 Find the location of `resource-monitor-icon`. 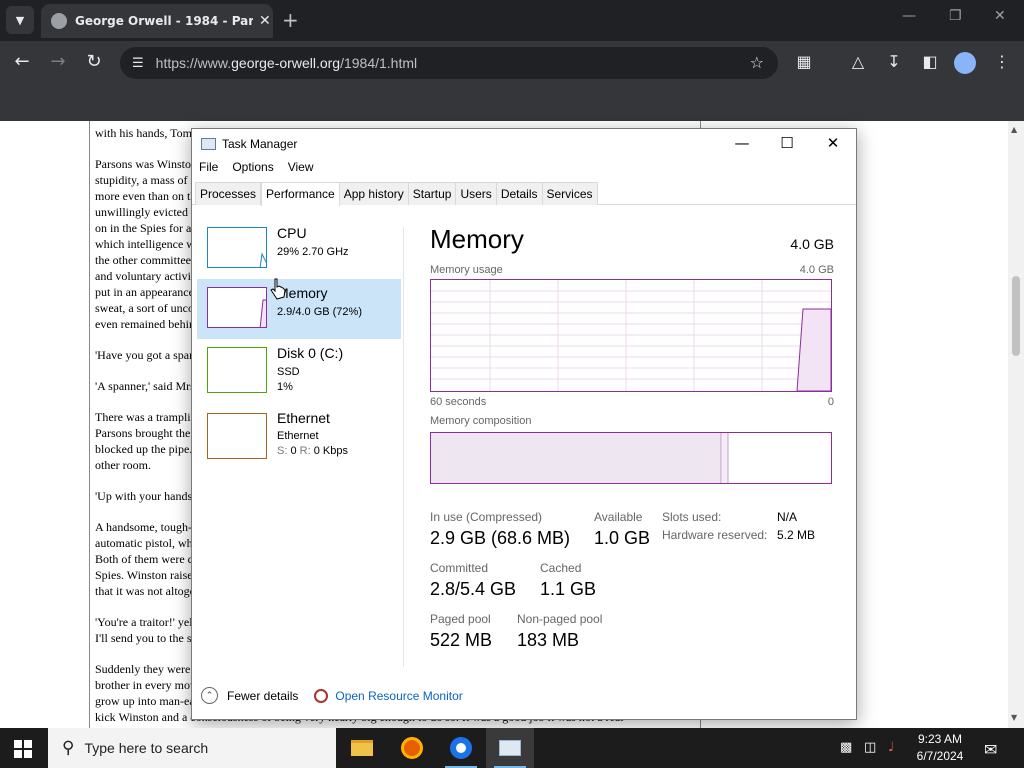

resource-monitor-icon is located at coordinates (321, 695).